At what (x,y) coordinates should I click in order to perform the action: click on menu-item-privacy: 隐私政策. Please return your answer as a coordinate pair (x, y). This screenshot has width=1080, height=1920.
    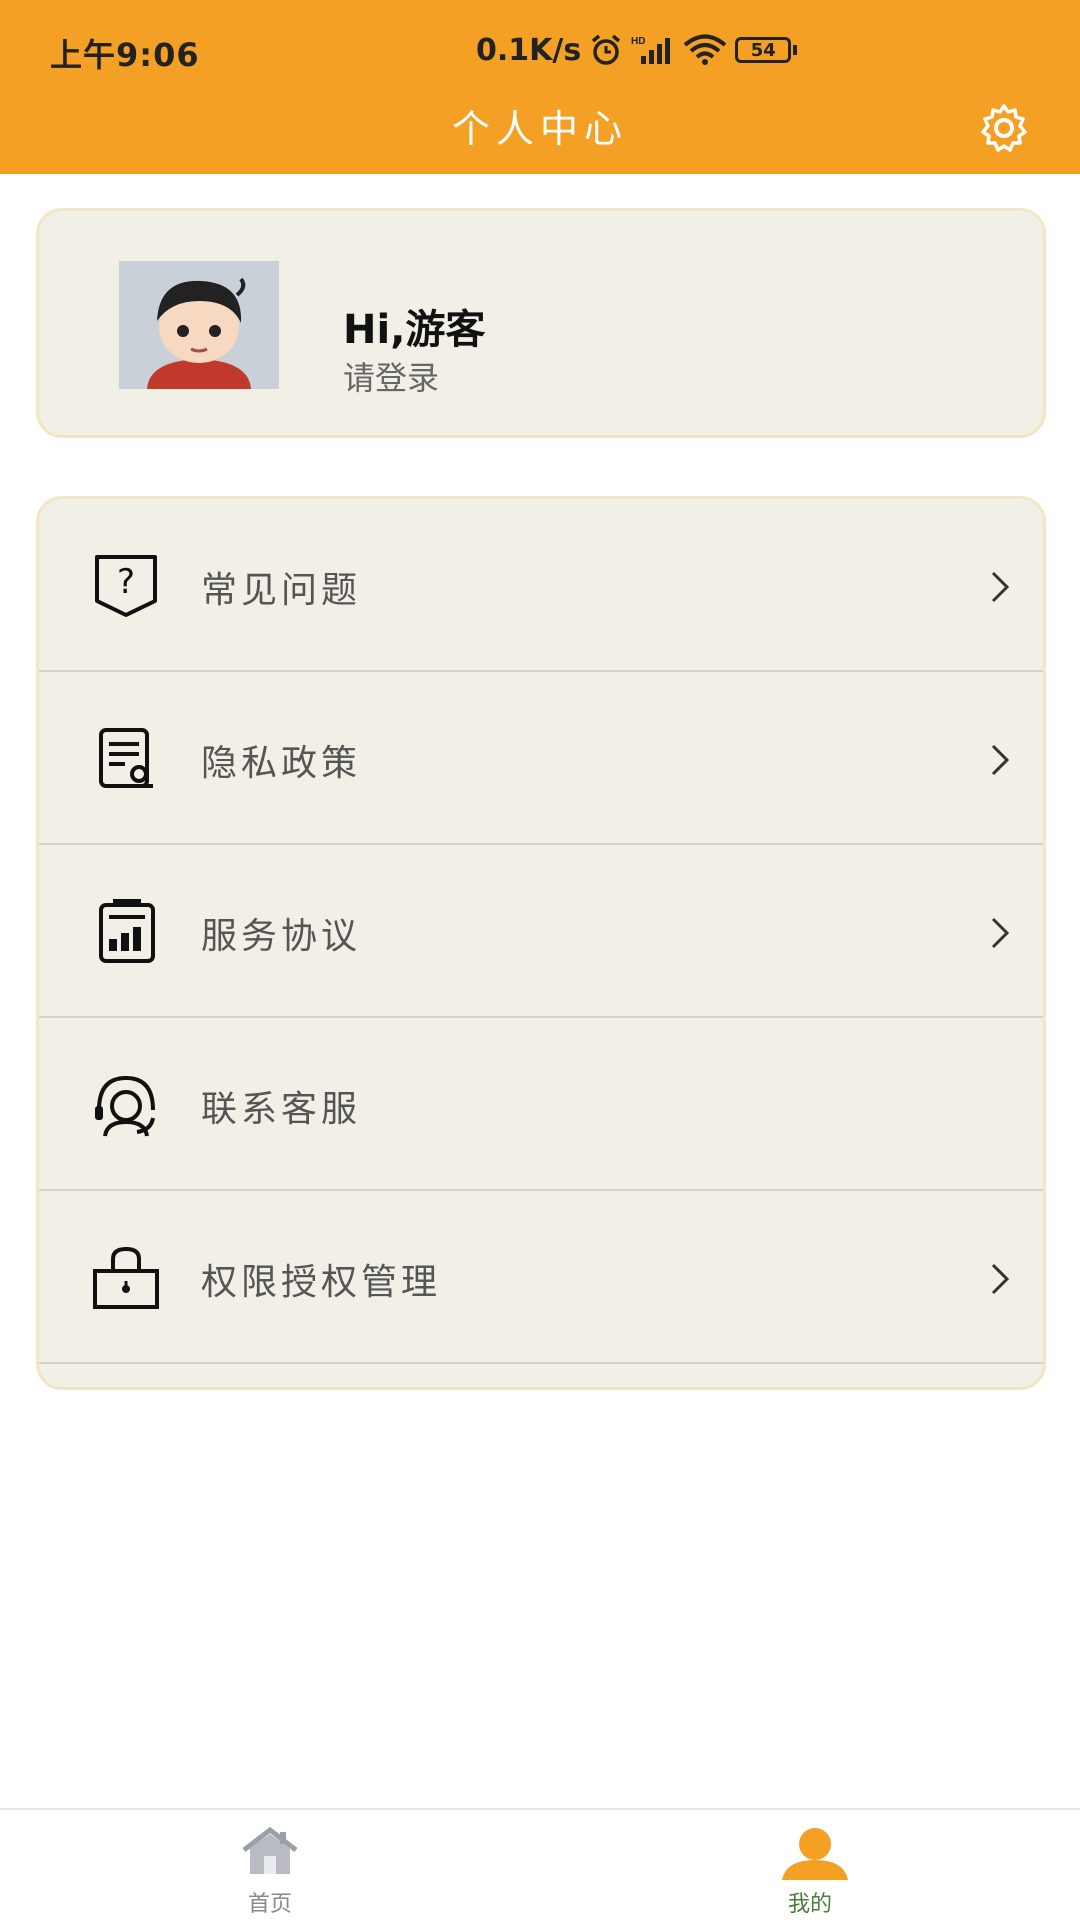
    Looking at the image, I should click on (541, 758).